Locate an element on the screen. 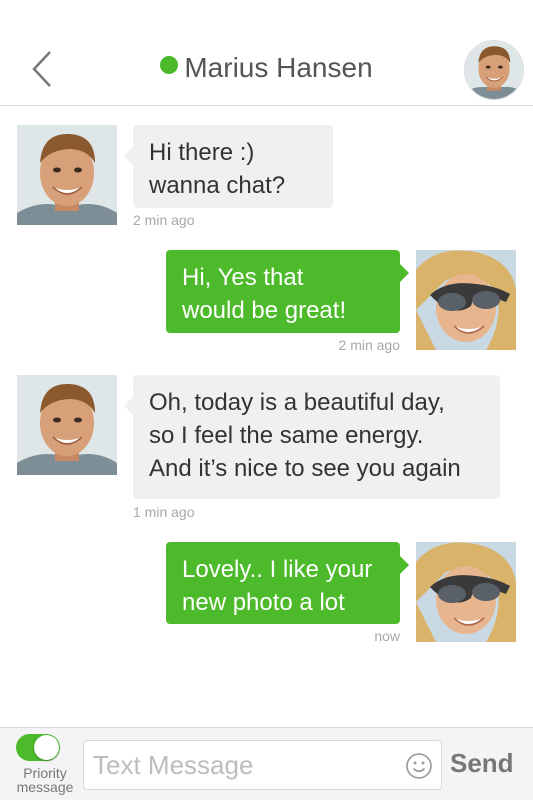 The width and height of the screenshot is (533, 800). message-input-box is located at coordinates (262, 765).